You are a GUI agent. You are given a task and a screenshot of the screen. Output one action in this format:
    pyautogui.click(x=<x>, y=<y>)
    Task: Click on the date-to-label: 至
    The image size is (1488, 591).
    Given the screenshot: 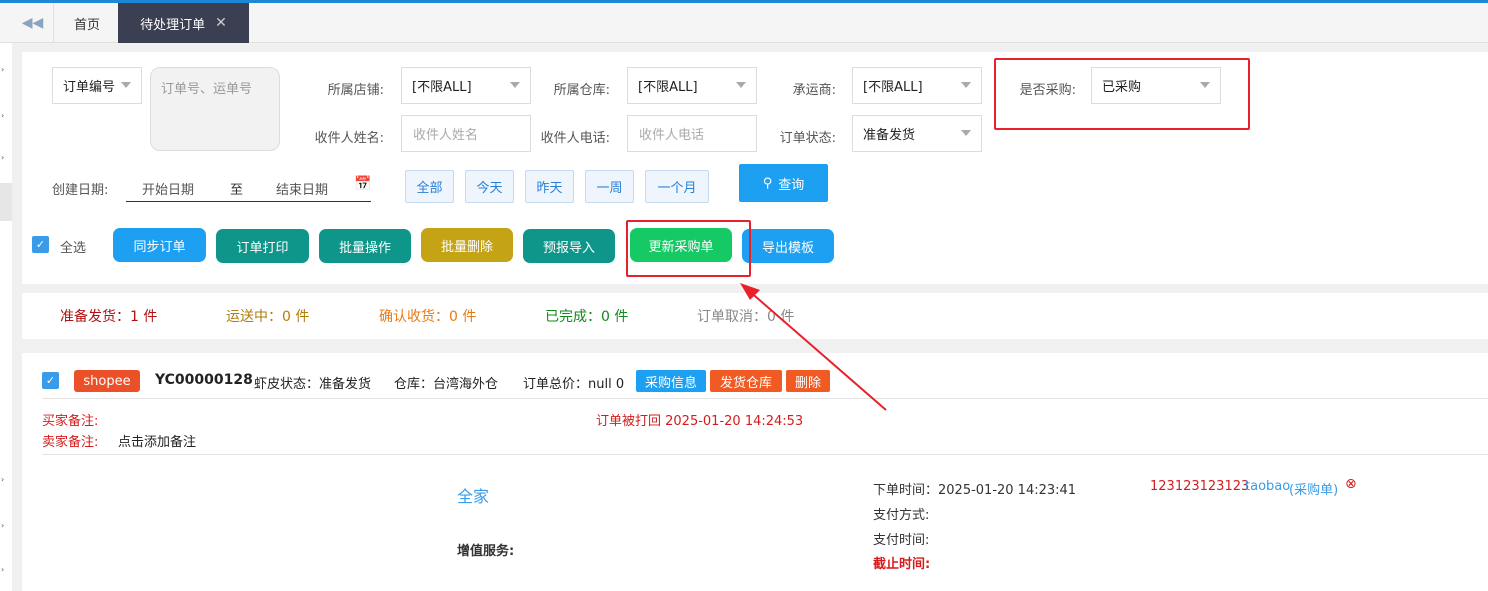 What is the action you would take?
    pyautogui.click(x=237, y=190)
    